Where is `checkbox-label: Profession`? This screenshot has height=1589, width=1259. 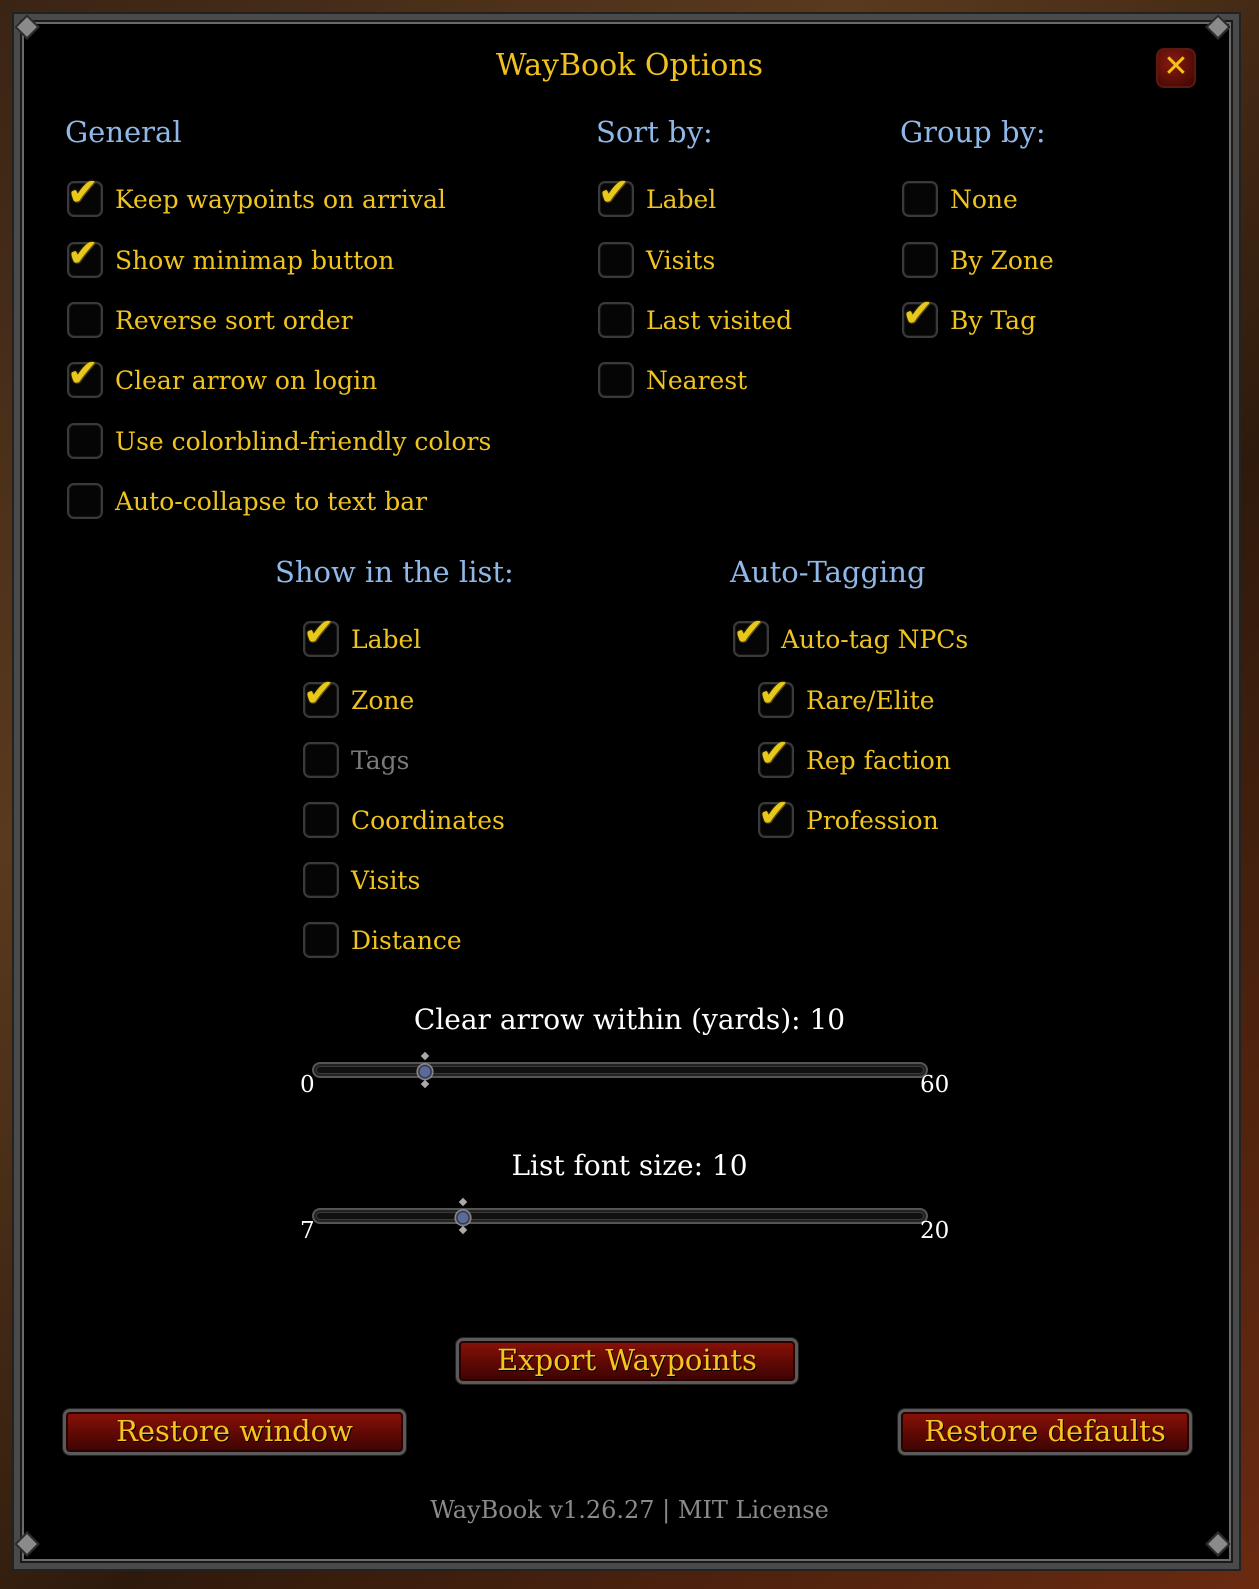 checkbox-label: Profession is located at coordinates (872, 820).